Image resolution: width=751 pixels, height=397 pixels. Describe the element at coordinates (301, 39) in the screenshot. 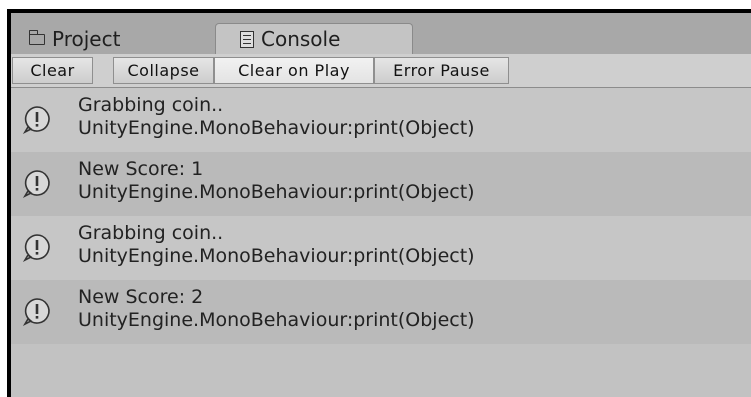

I see `tab-console-label: Console` at that location.